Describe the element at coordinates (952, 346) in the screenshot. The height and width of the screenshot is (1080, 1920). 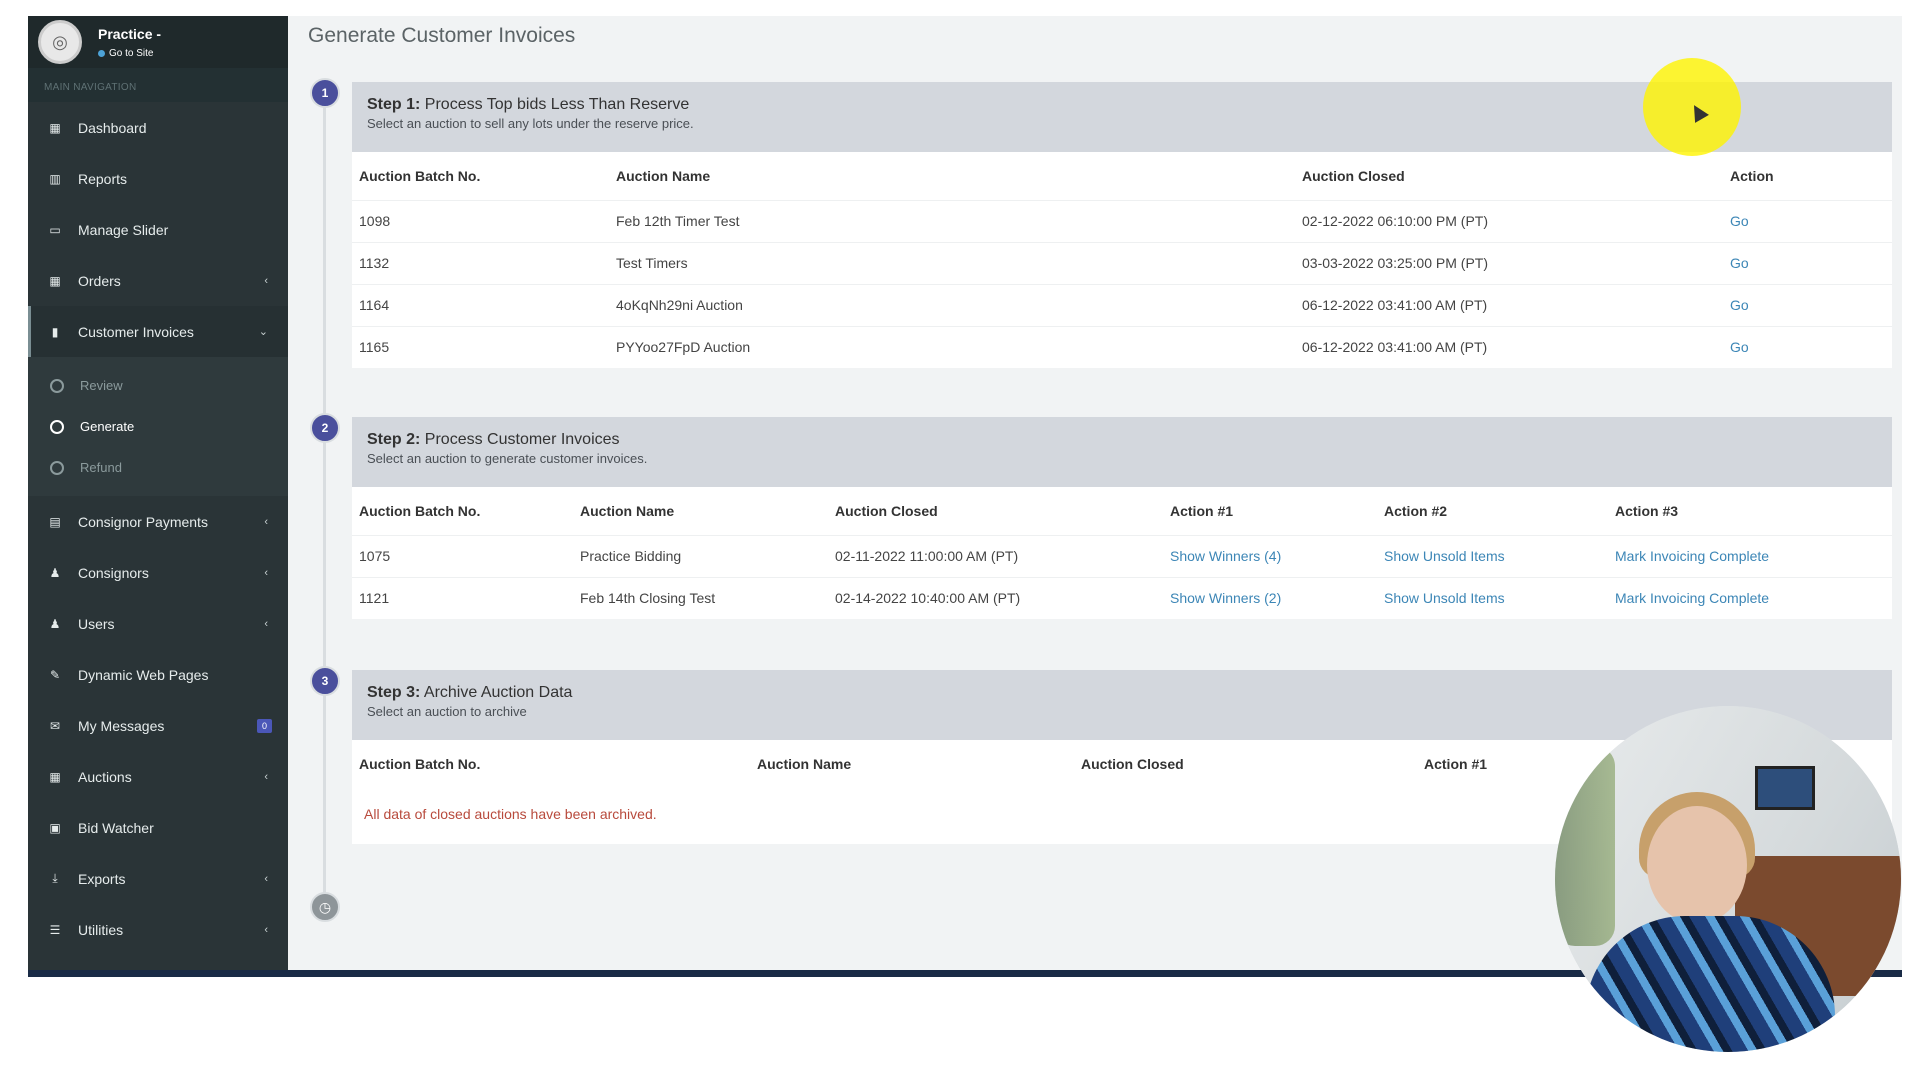
I see `table-cell: PYYoo27FpD Auction` at that location.